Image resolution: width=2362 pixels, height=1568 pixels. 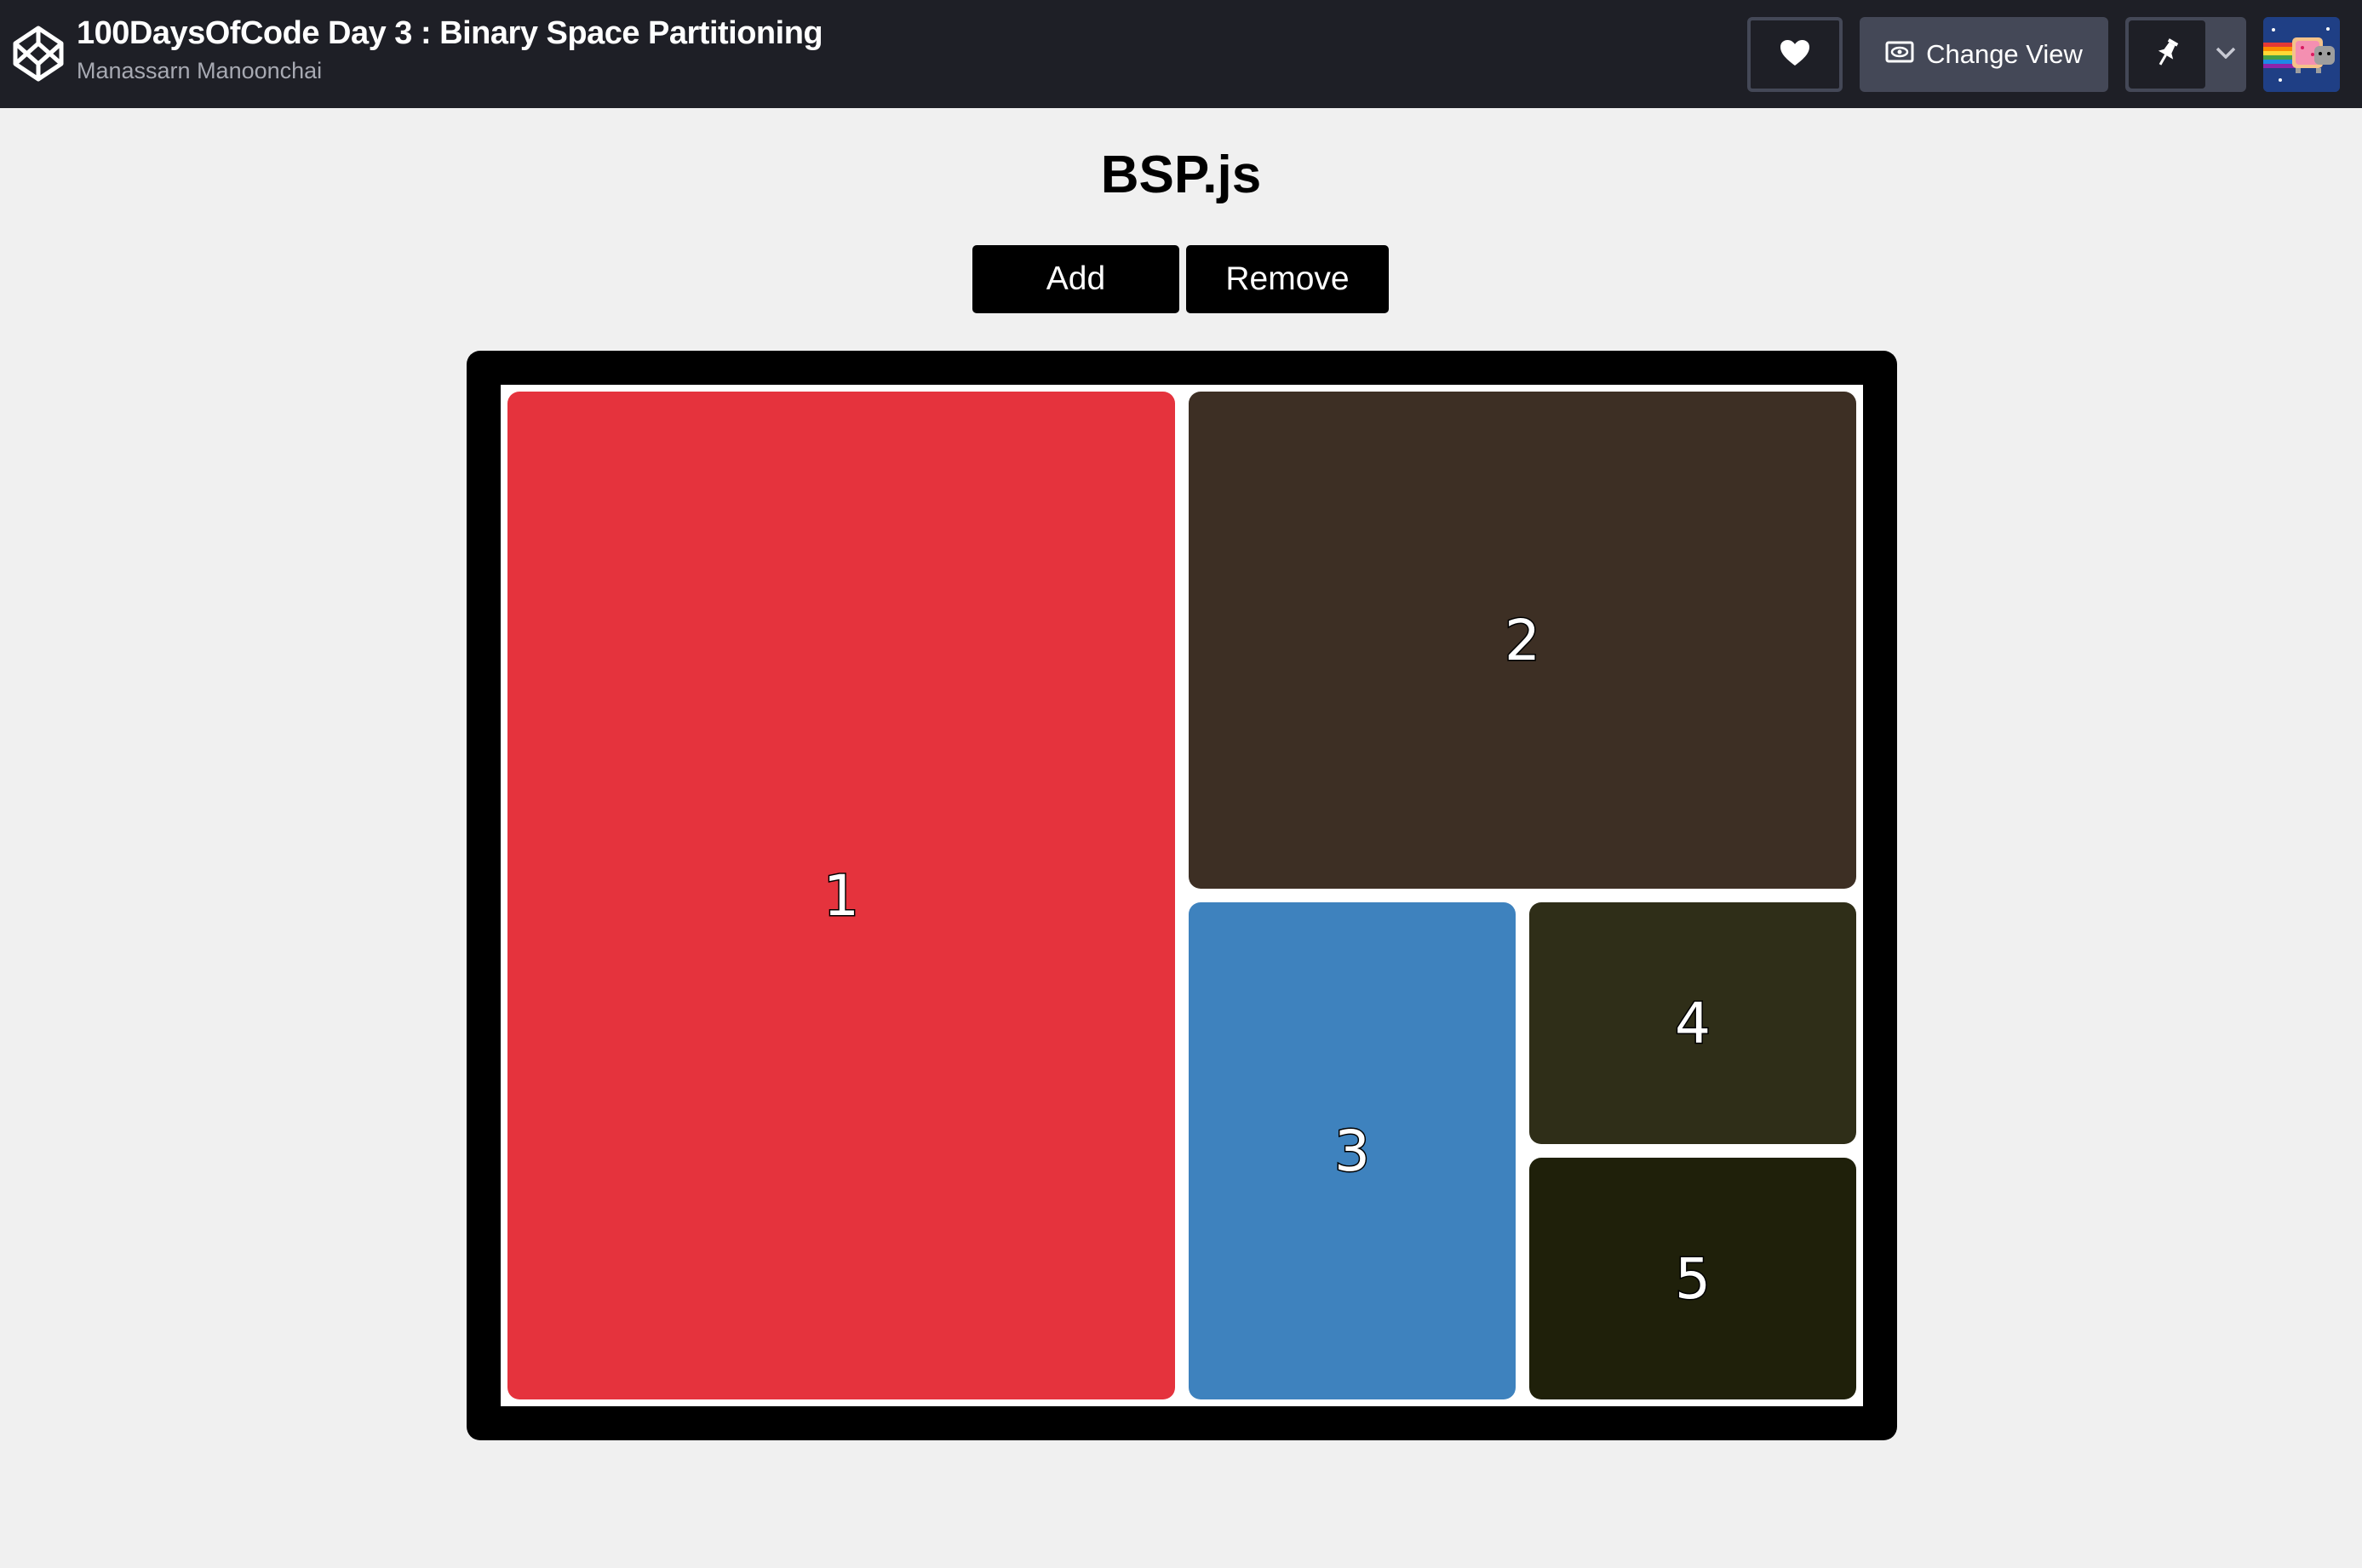 I want to click on change-view-button: Change View, so click(x=1984, y=55).